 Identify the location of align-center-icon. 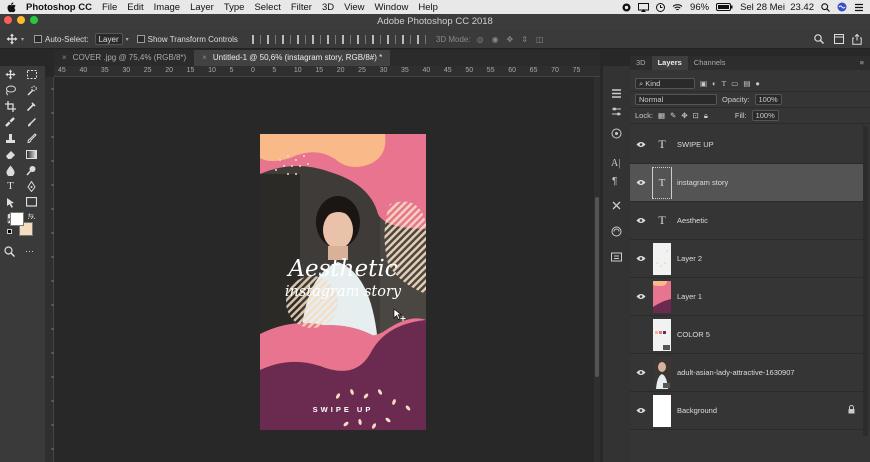
(271, 39).